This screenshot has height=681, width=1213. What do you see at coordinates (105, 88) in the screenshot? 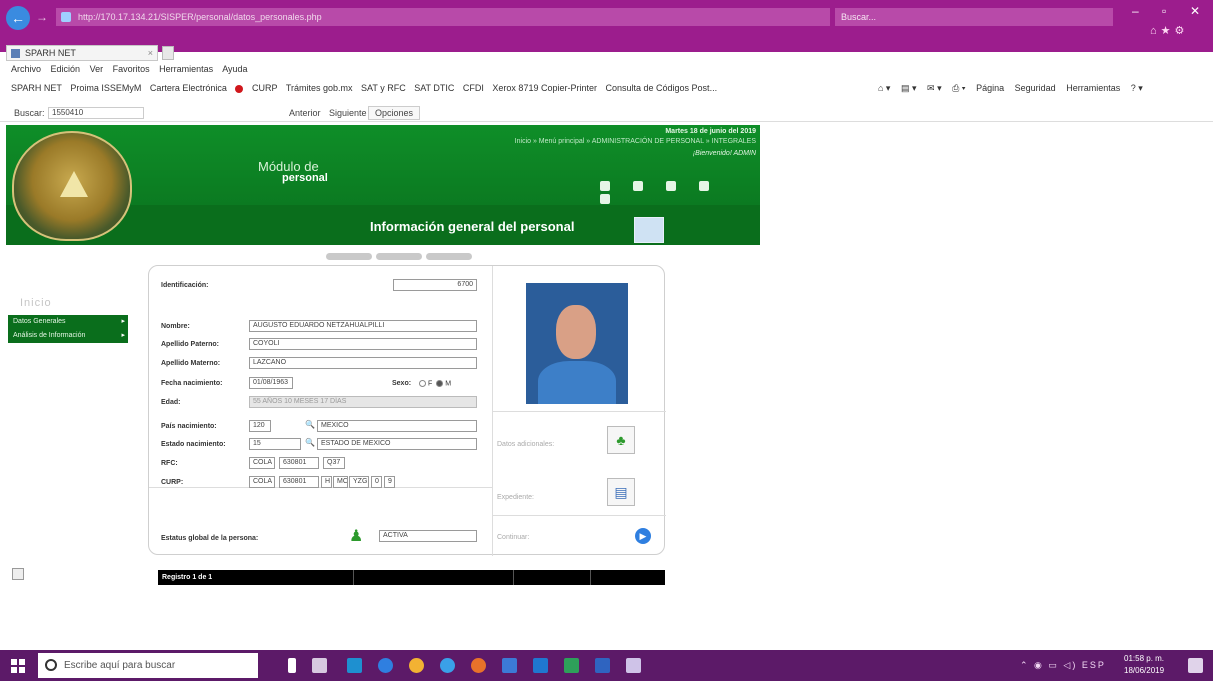
I see `fav-proima: Proima ISSEMyM` at bounding box center [105, 88].